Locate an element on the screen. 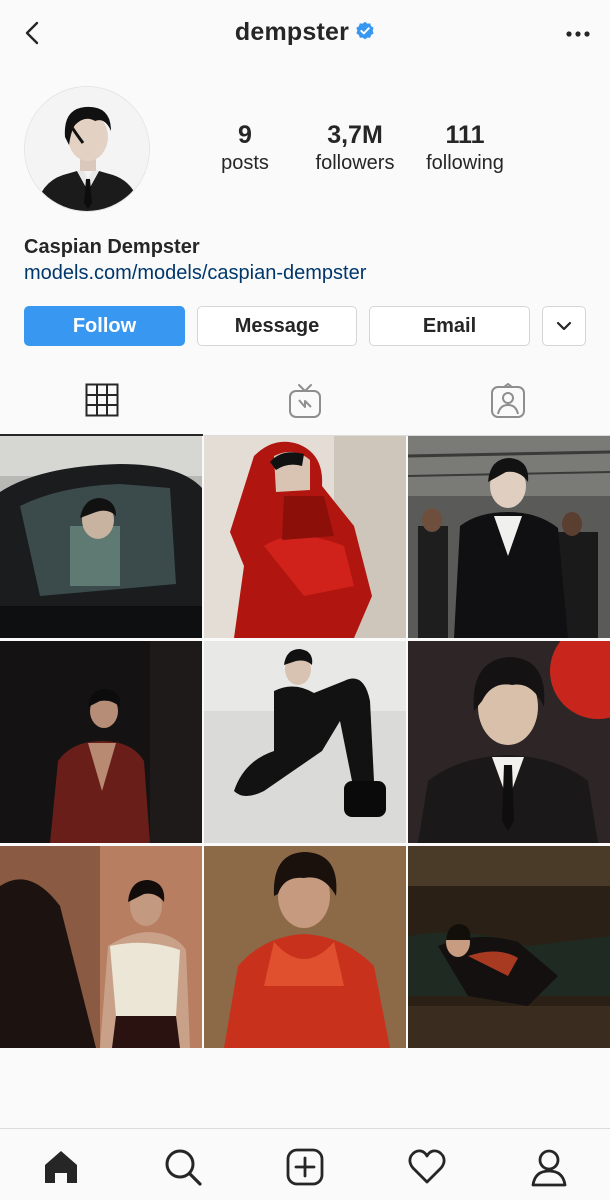  post-image-car-window is located at coordinates (101, 537).